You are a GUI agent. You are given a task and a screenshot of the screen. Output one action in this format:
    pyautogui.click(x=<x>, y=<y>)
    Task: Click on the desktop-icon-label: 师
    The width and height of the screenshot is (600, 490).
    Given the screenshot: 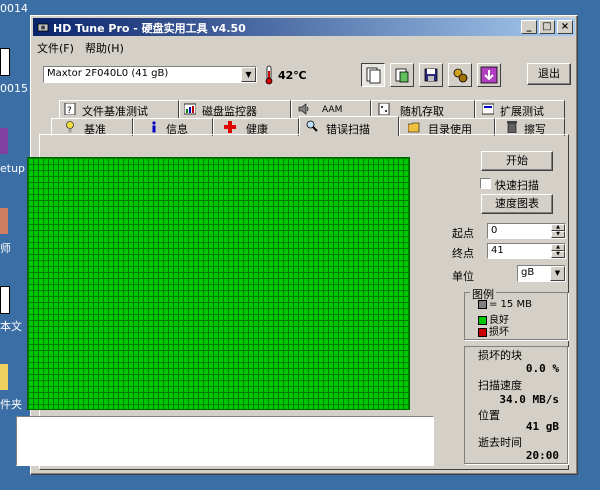 What is the action you would take?
    pyautogui.click(x=5, y=248)
    